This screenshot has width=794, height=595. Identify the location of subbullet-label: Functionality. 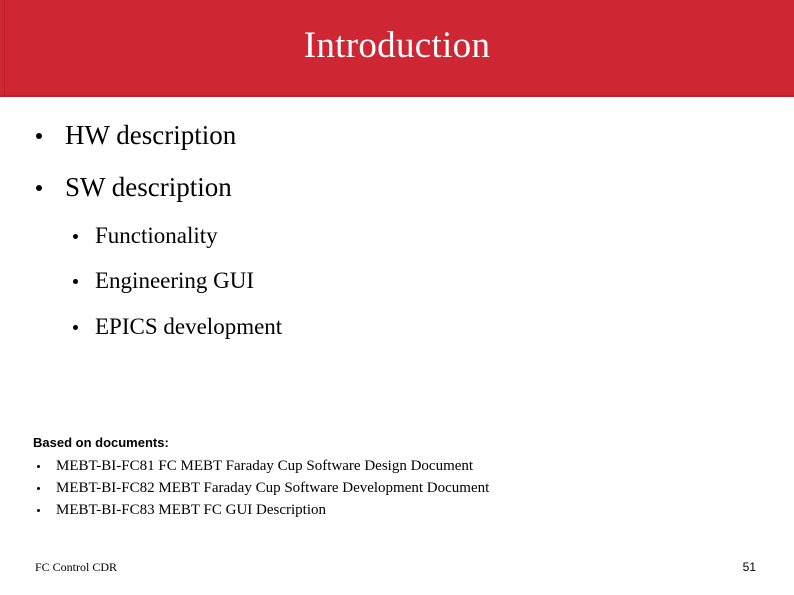
(156, 235).